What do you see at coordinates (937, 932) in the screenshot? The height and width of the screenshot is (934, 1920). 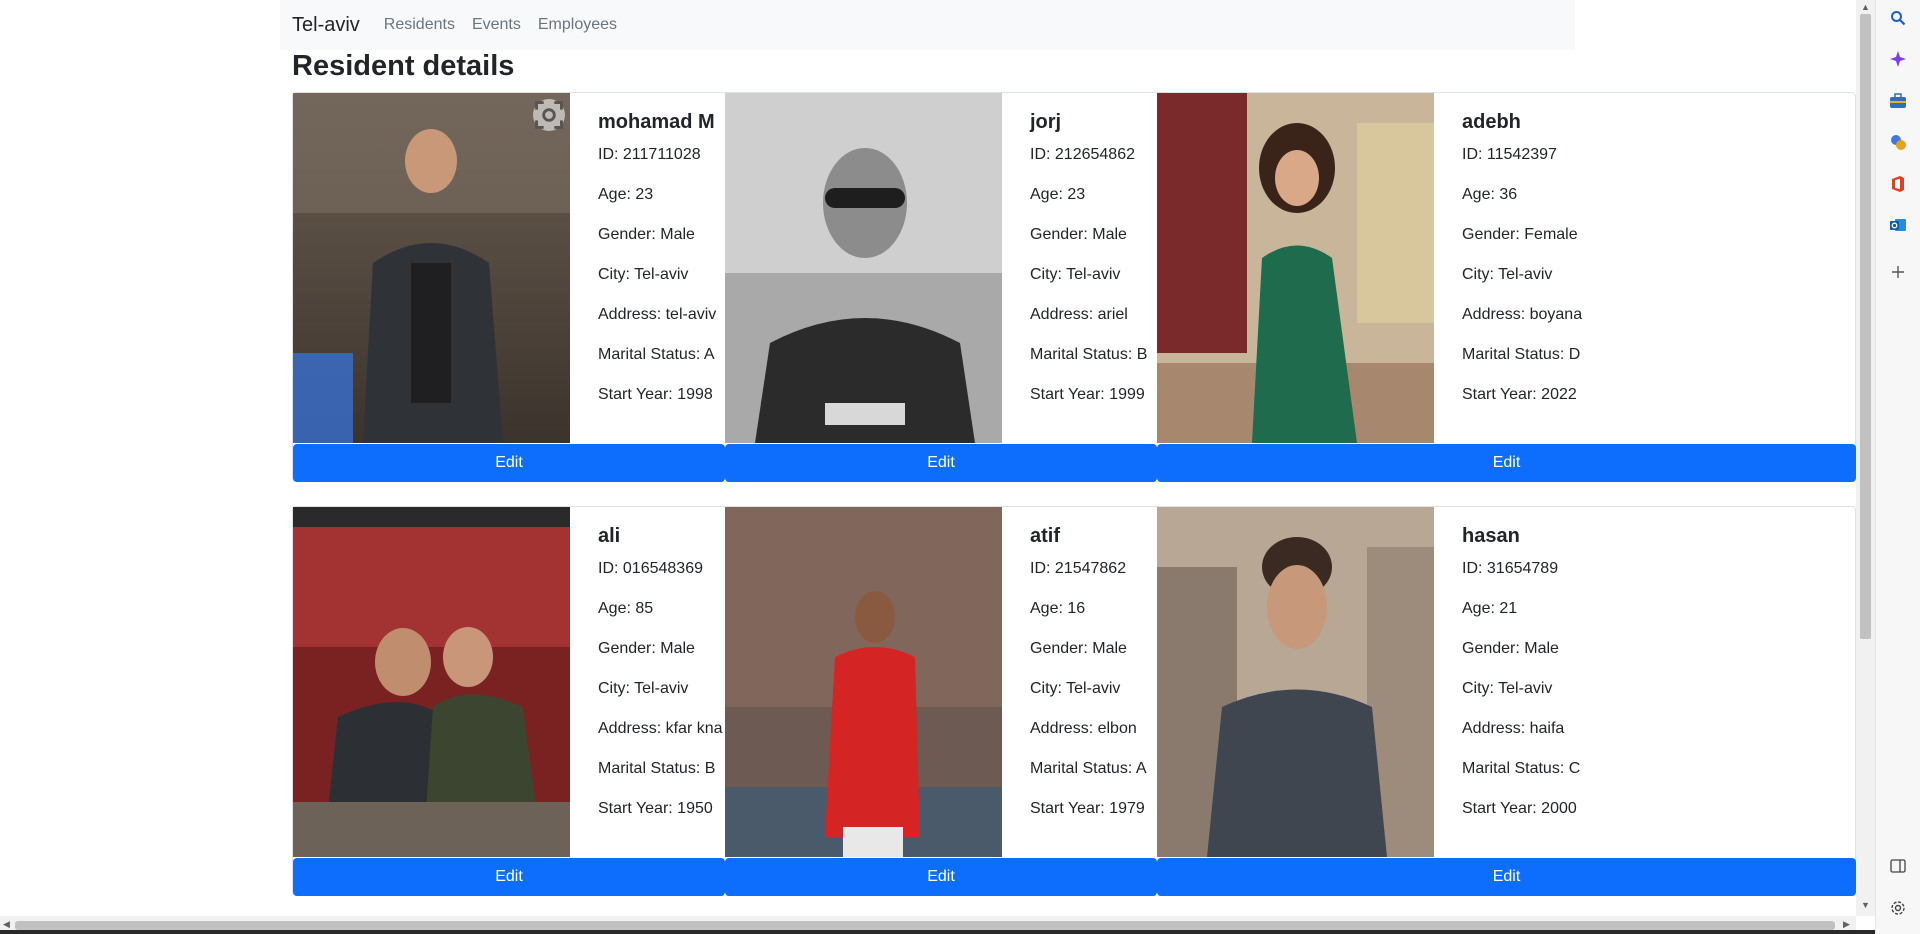 I see `taskbar-edge` at bounding box center [937, 932].